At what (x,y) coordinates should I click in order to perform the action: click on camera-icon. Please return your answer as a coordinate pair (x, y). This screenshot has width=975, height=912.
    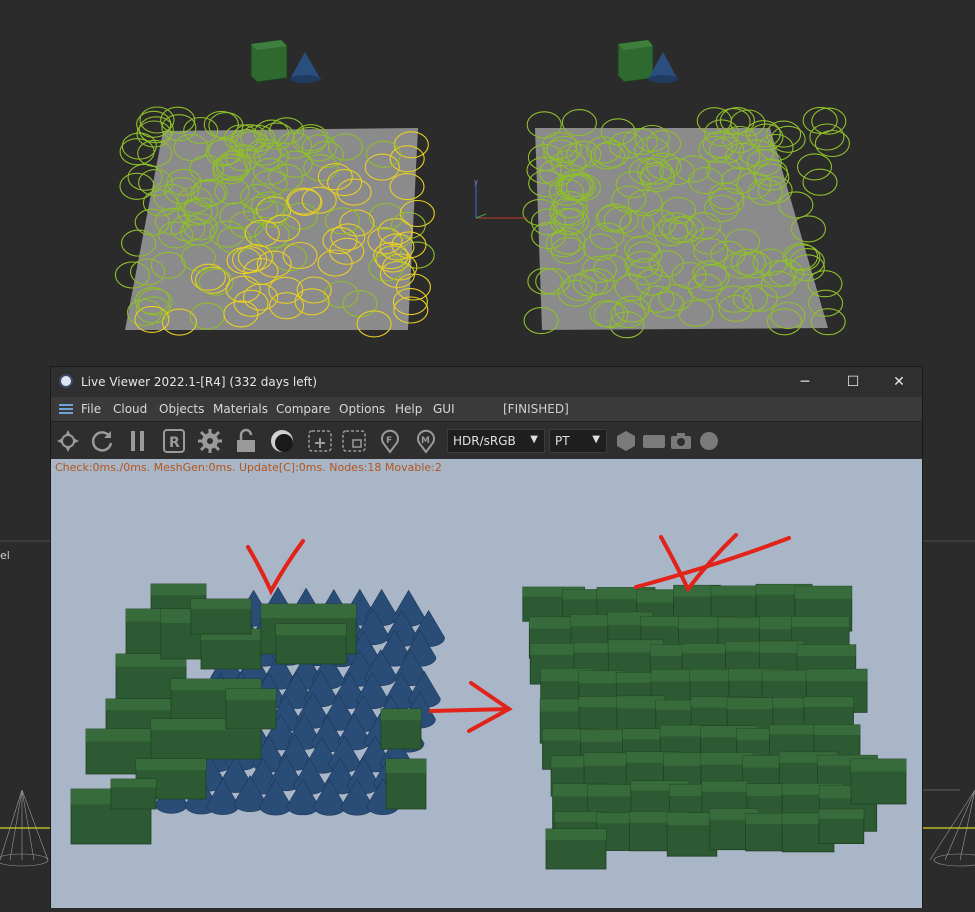
    Looking at the image, I should click on (681, 441).